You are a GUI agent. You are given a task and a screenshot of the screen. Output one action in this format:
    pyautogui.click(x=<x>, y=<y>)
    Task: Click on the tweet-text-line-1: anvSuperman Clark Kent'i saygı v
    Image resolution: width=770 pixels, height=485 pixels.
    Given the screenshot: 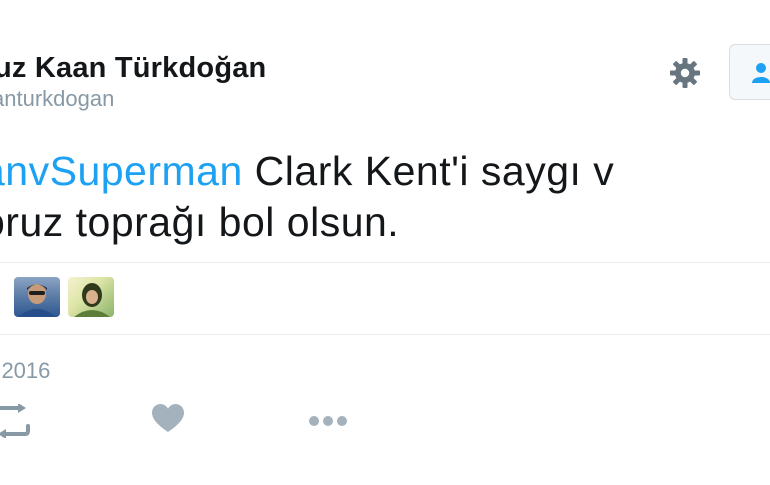 What is the action you would take?
    pyautogui.click(x=307, y=171)
    